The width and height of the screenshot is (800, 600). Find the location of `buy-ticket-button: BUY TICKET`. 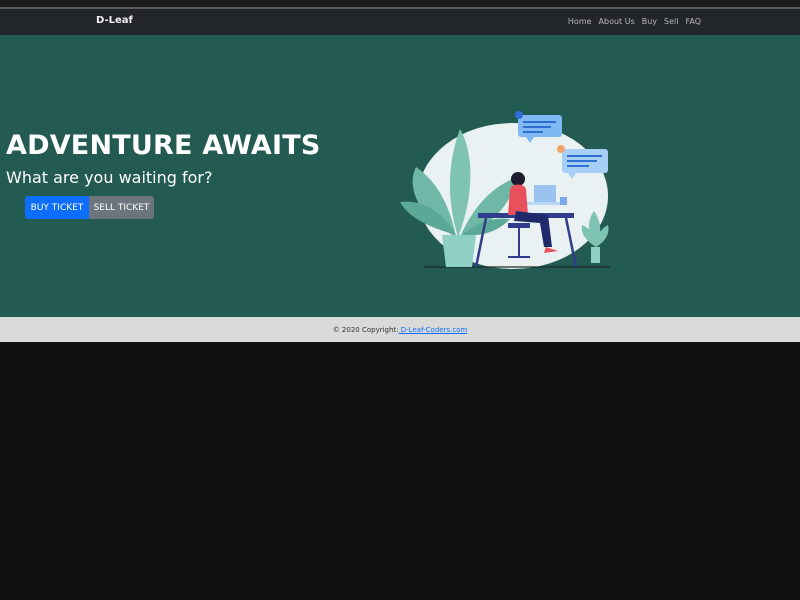

buy-ticket-button: BUY TICKET is located at coordinates (57, 207).